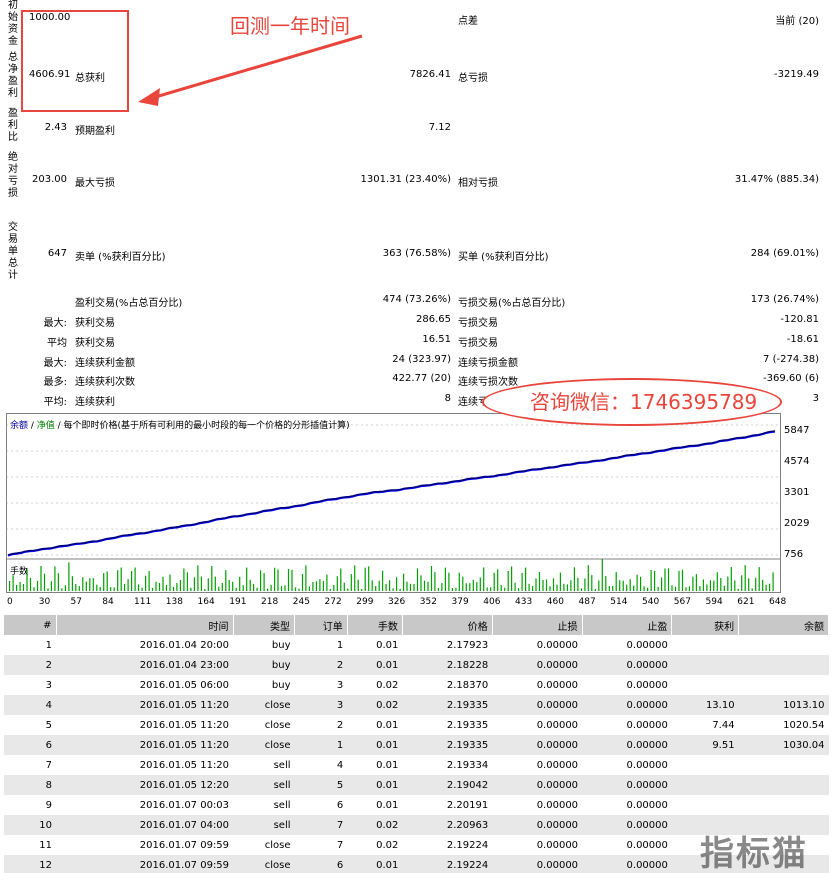  I want to click on r5-prefix: 平均:, so click(55, 402).